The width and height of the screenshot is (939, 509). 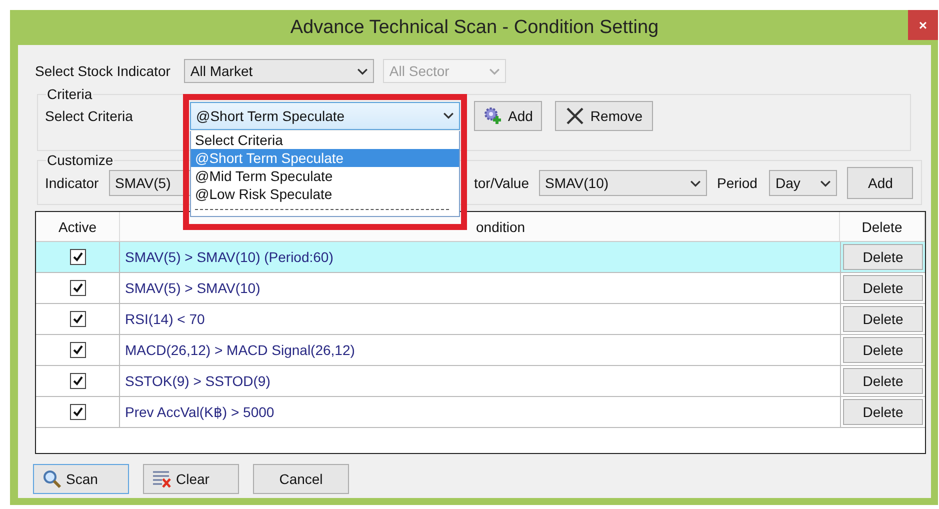 What do you see at coordinates (737, 183) in the screenshot?
I see `period-label: Period` at bounding box center [737, 183].